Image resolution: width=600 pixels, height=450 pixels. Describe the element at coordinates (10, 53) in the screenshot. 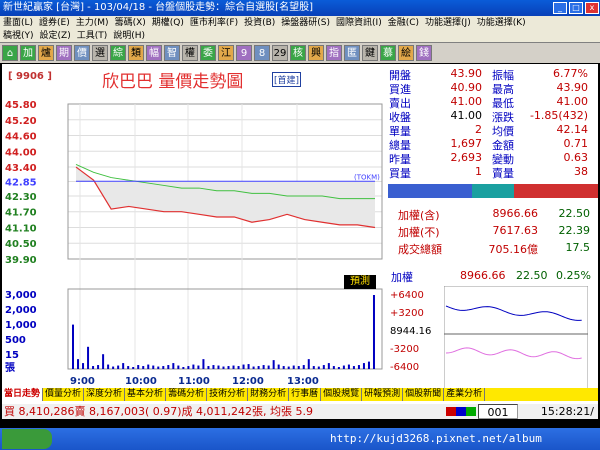

I see `home-icon: ⌂` at that location.